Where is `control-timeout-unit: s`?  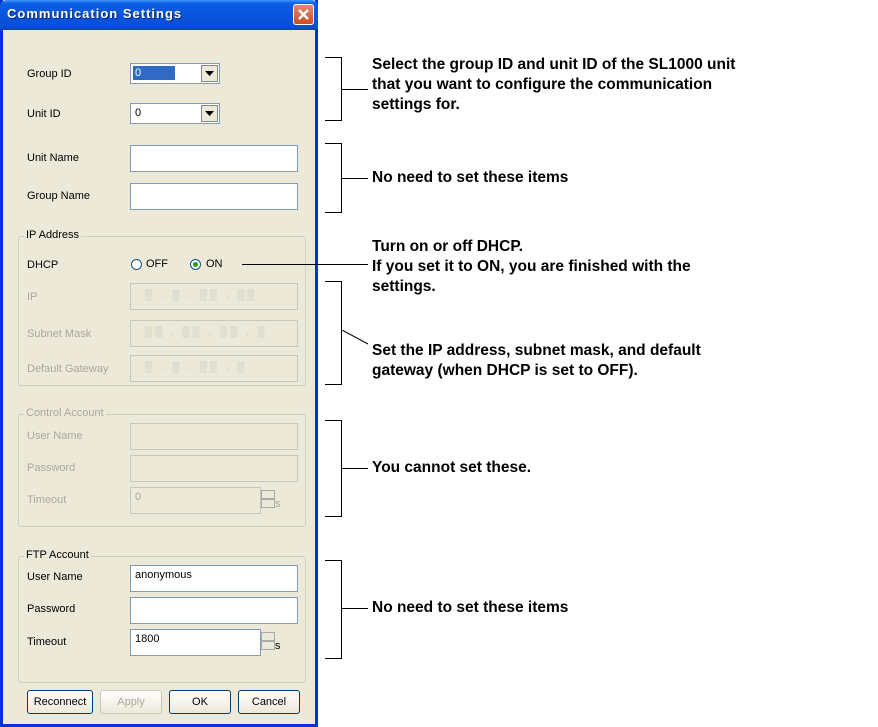 control-timeout-unit: s is located at coordinates (278, 504).